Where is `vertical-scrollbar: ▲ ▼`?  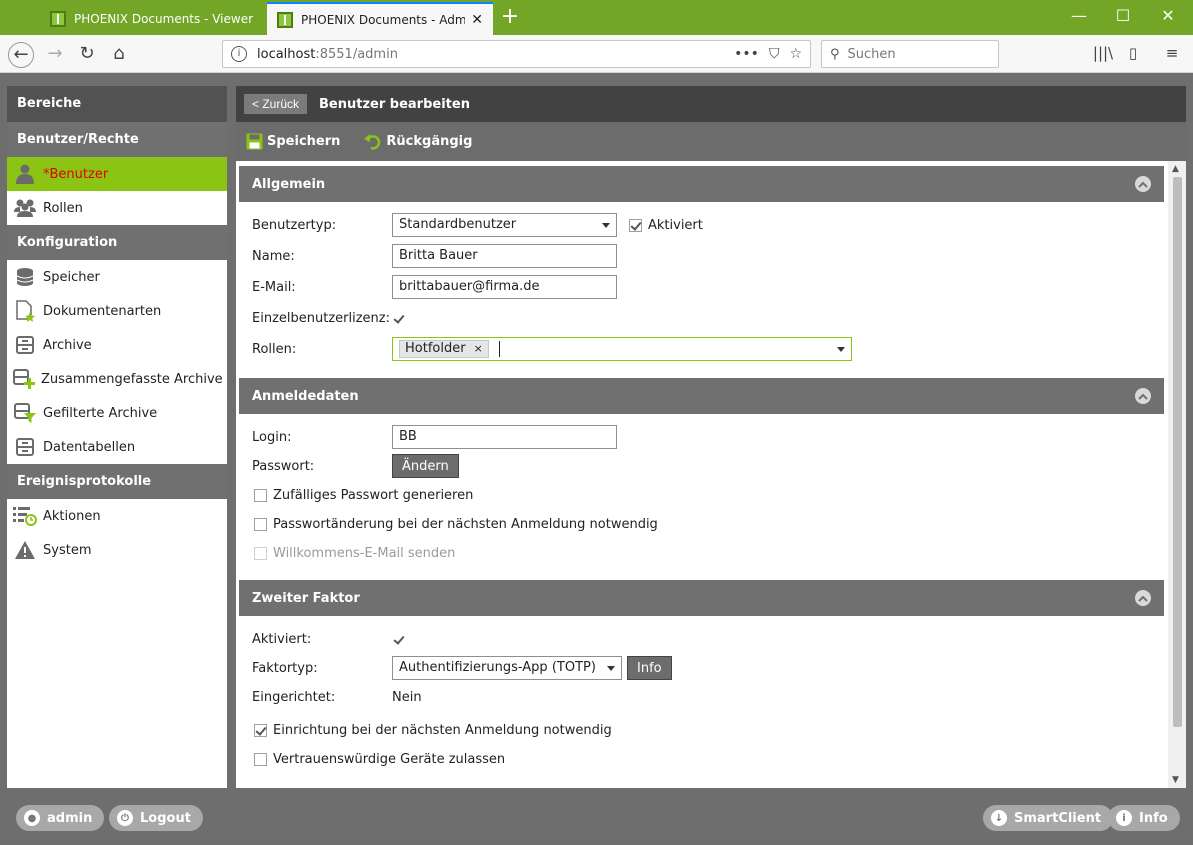 vertical-scrollbar: ▲ ▼ is located at coordinates (1177, 474).